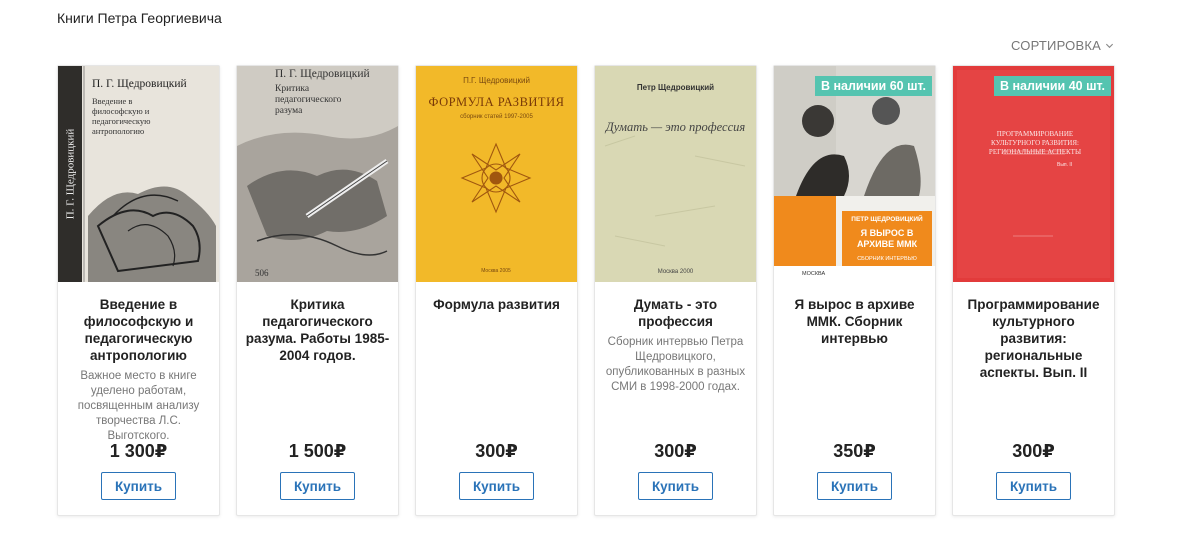  Describe the element at coordinates (308, 100) in the screenshot. I see `cover-title: Критика педагогического разума` at that location.